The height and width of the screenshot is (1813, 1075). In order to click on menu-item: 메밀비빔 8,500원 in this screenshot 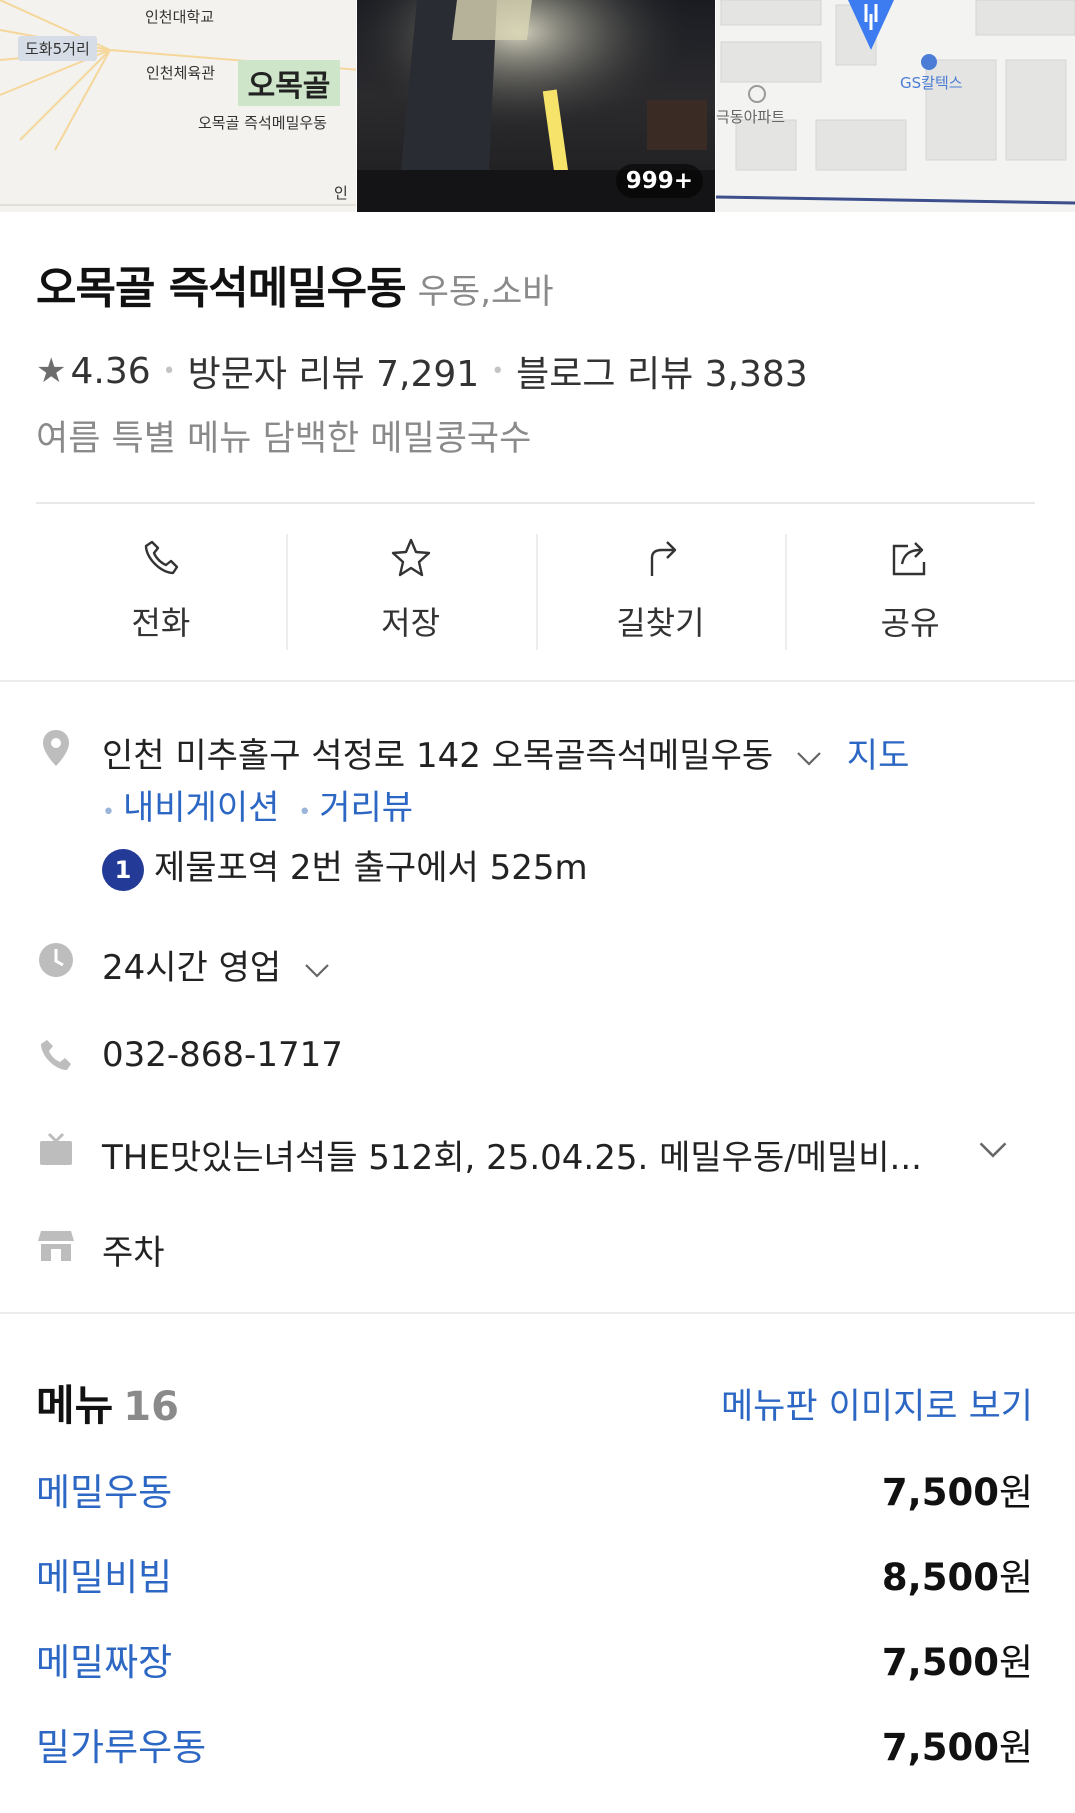, I will do `click(534, 1589)`.